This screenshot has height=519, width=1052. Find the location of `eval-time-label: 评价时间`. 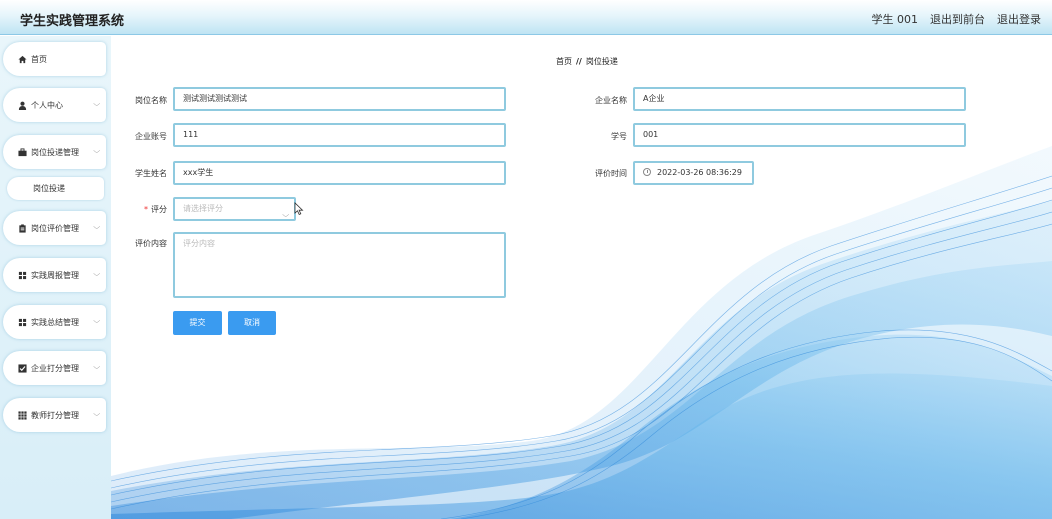

eval-time-label: 评价时间 is located at coordinates (611, 173).